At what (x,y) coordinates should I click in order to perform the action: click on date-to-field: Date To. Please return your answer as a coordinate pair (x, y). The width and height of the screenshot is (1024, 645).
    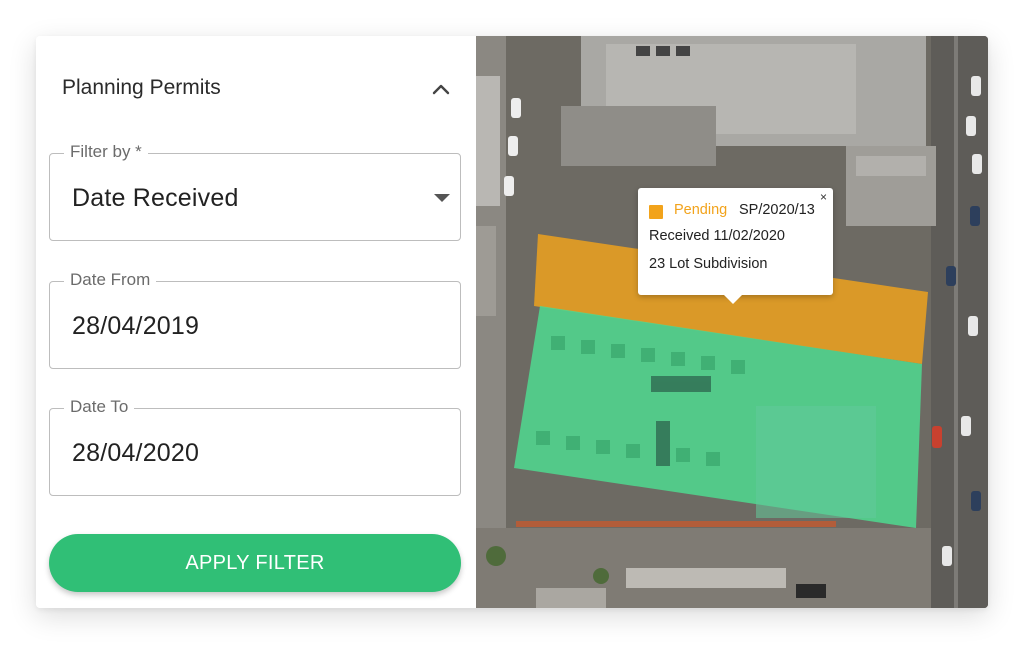
    Looking at the image, I should click on (255, 446).